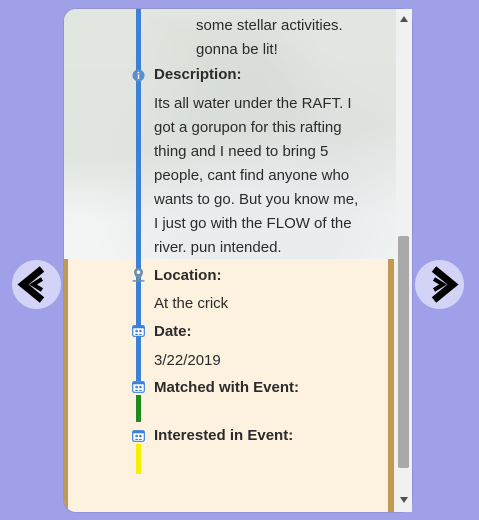 The width and height of the screenshot is (479, 520). Describe the element at coordinates (173, 331) in the screenshot. I see `date-label: Date:` at that location.